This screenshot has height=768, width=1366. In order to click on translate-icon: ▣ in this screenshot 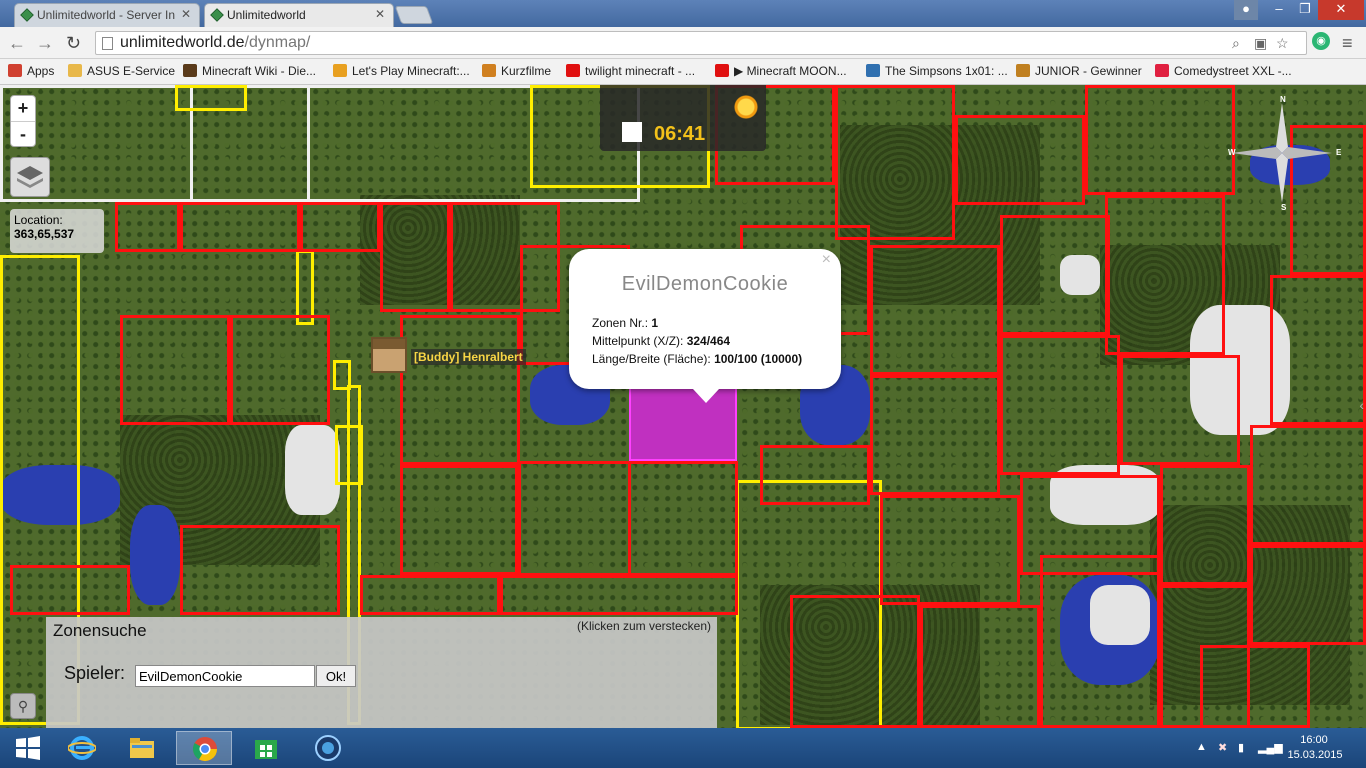, I will do `click(1260, 43)`.